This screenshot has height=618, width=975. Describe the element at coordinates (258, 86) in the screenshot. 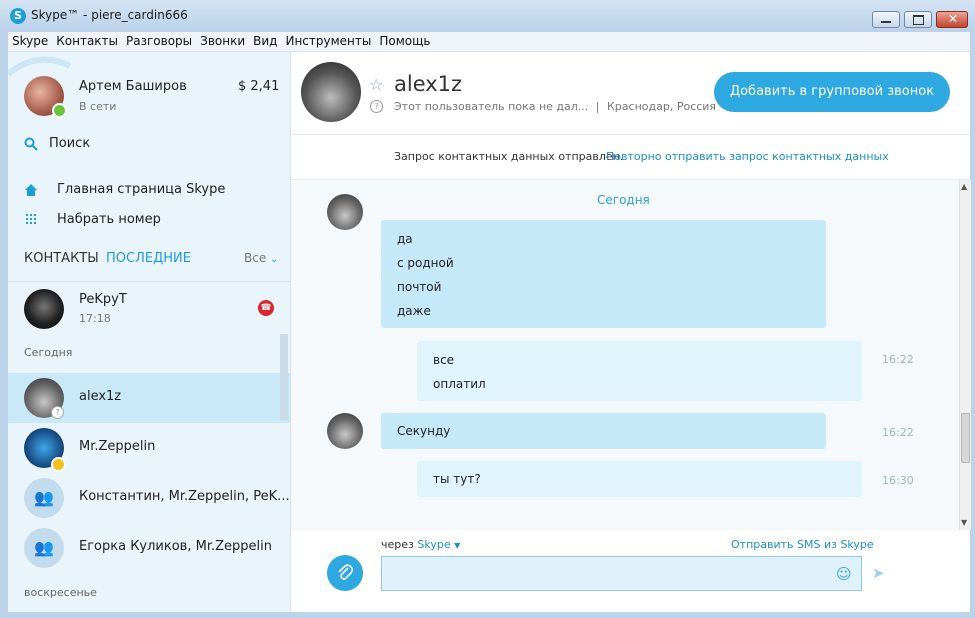

I see `account-balance: $ 2,41` at that location.